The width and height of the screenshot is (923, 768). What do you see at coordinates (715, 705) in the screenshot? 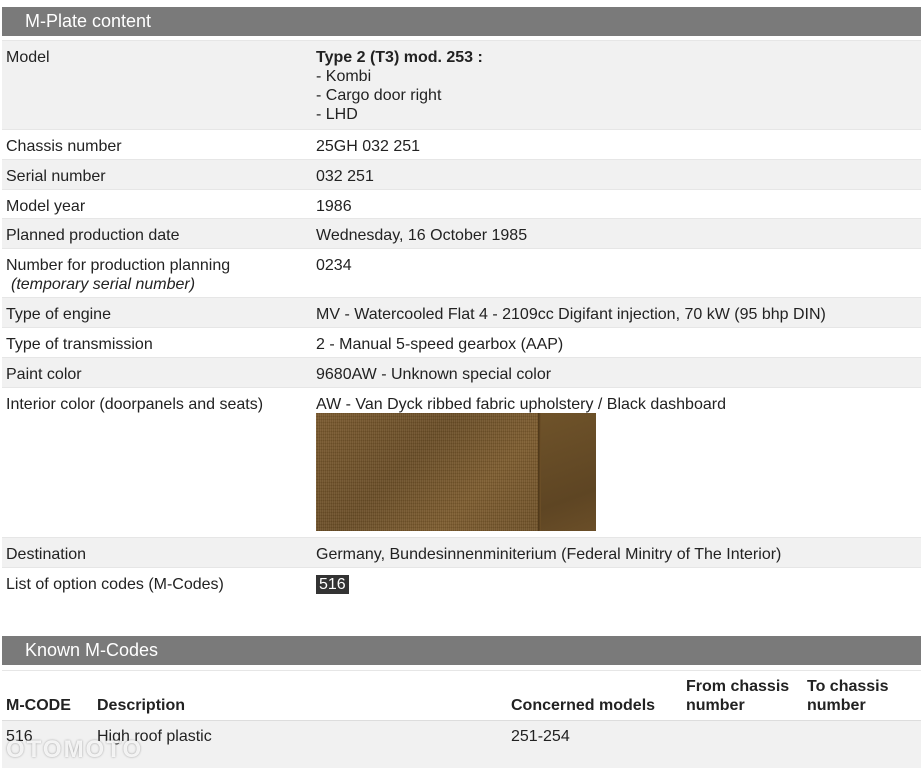
I see `col-header-from-chassis-line2: number` at bounding box center [715, 705].